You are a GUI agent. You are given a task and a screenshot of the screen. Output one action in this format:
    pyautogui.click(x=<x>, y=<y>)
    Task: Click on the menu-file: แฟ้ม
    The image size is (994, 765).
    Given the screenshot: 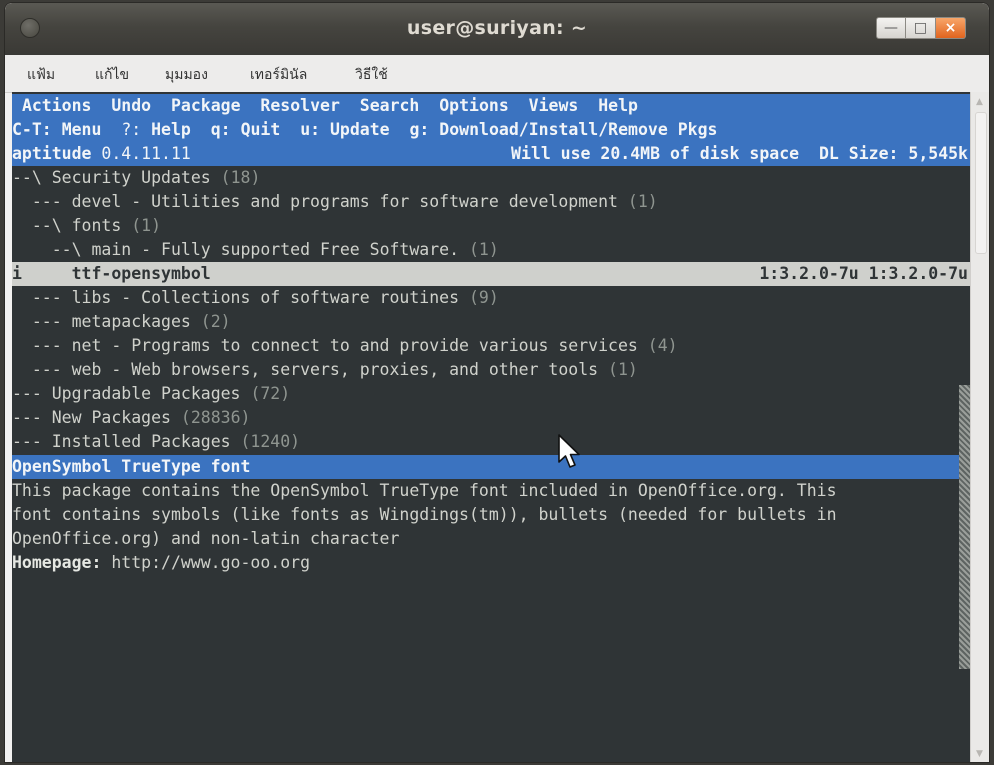 What is the action you would take?
    pyautogui.click(x=41, y=75)
    